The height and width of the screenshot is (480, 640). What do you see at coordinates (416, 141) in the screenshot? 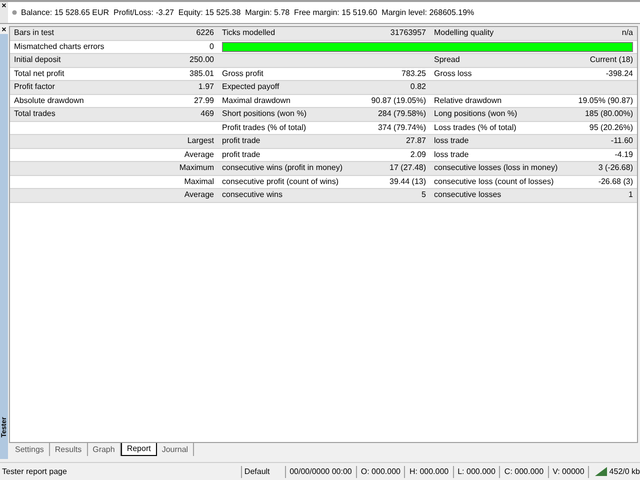
I see `row-value: 27.87` at bounding box center [416, 141].